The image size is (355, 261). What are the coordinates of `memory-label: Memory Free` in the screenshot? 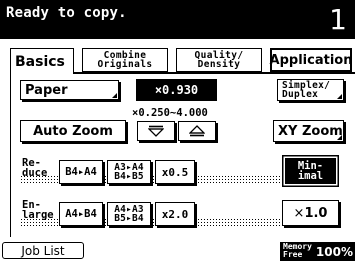 It's located at (297, 251).